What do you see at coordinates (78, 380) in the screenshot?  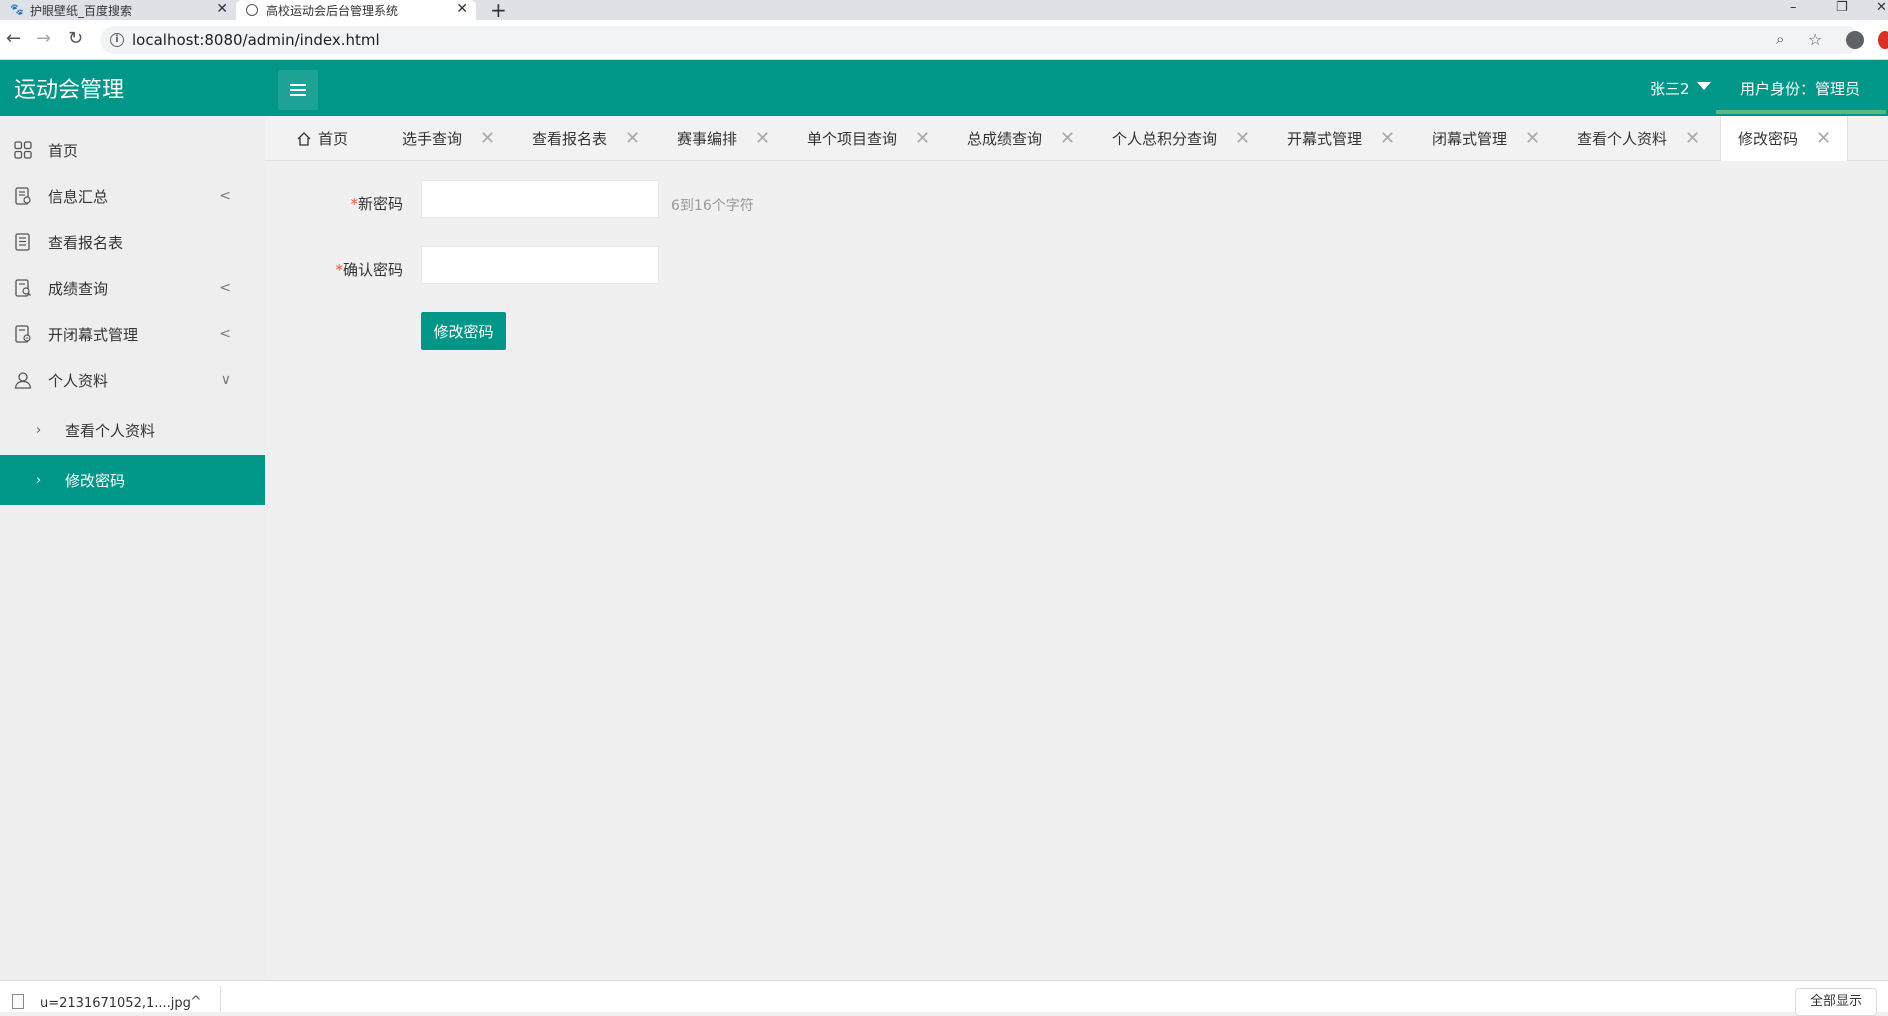 I see `sidebar-item-label: 个人资料` at bounding box center [78, 380].